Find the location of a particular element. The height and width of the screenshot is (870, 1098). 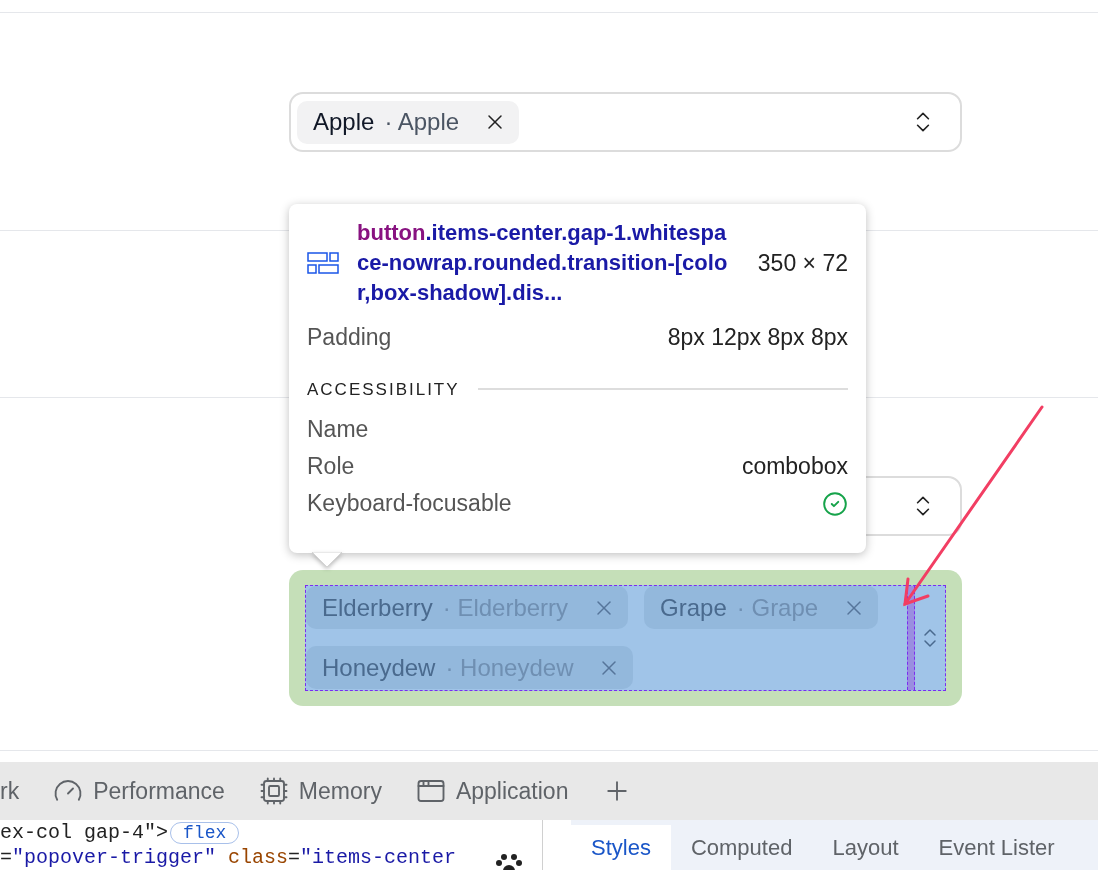

devtools-tab: Performance is located at coordinates (139, 791).